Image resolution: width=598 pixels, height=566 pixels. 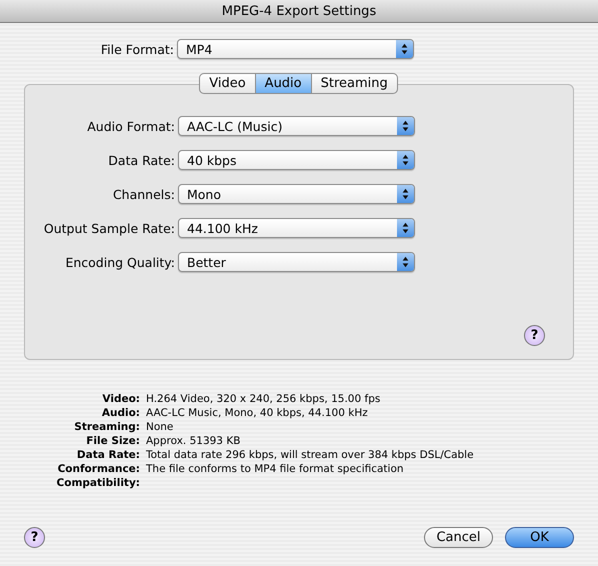 What do you see at coordinates (458, 537) in the screenshot?
I see `cancel-button: Cancel` at bounding box center [458, 537].